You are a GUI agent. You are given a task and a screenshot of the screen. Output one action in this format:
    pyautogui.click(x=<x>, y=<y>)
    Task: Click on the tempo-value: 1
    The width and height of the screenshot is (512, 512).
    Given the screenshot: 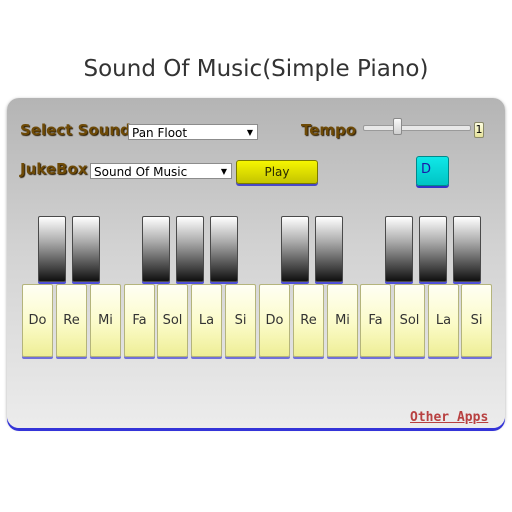 What is the action you would take?
    pyautogui.click(x=479, y=130)
    